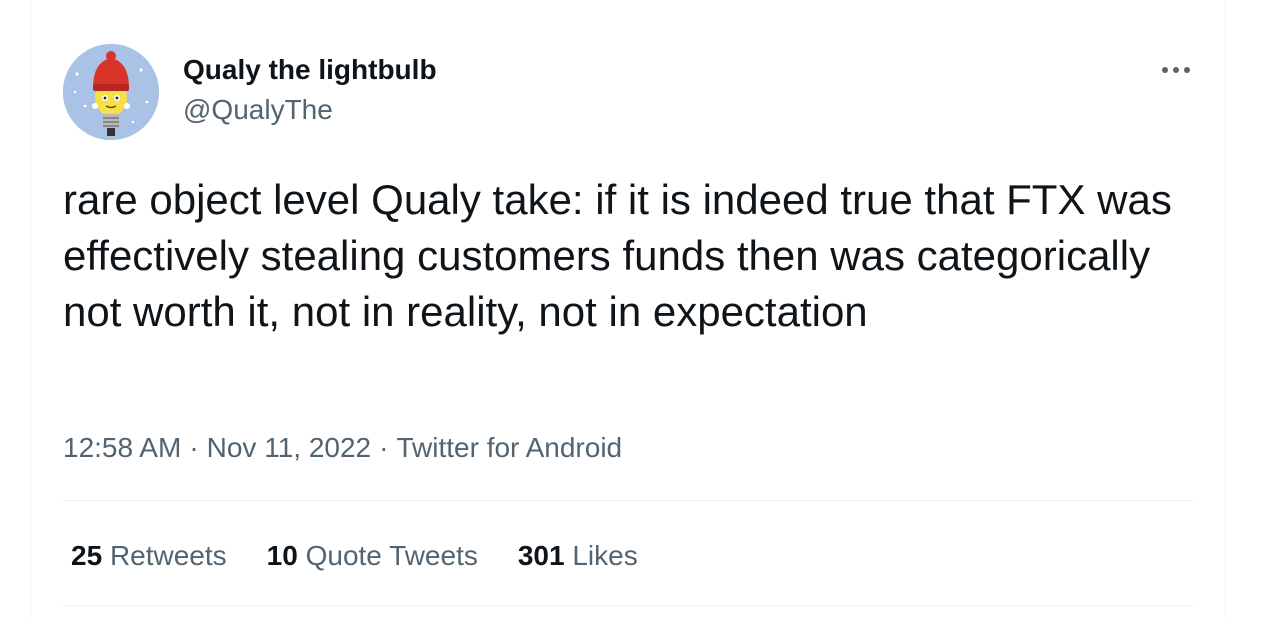 The height and width of the screenshot is (618, 1278). What do you see at coordinates (391, 555) in the screenshot?
I see `quote-tweets-label: Quote Tweets` at bounding box center [391, 555].